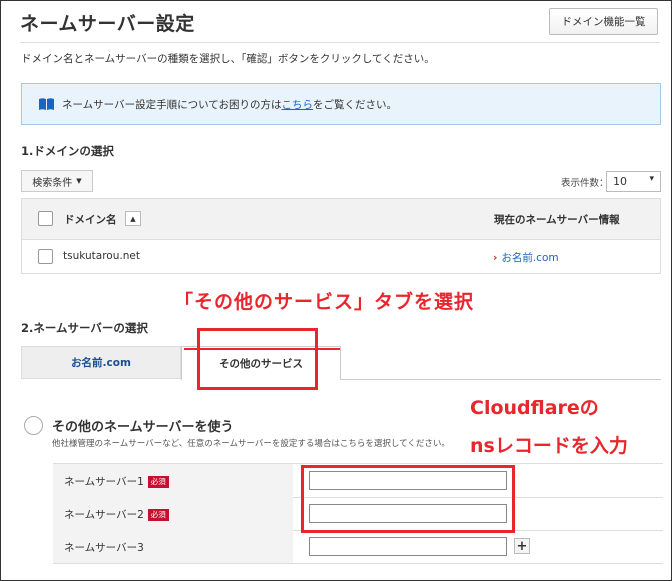  What do you see at coordinates (324, 302) in the screenshot?
I see `annotation-tab-note: 「その他のサービス」タブを選択` at bounding box center [324, 302].